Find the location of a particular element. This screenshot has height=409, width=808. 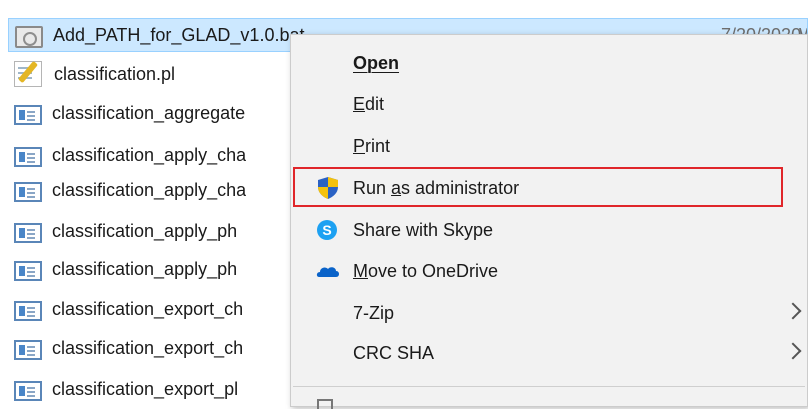

highlight-box is located at coordinates (538, 187).